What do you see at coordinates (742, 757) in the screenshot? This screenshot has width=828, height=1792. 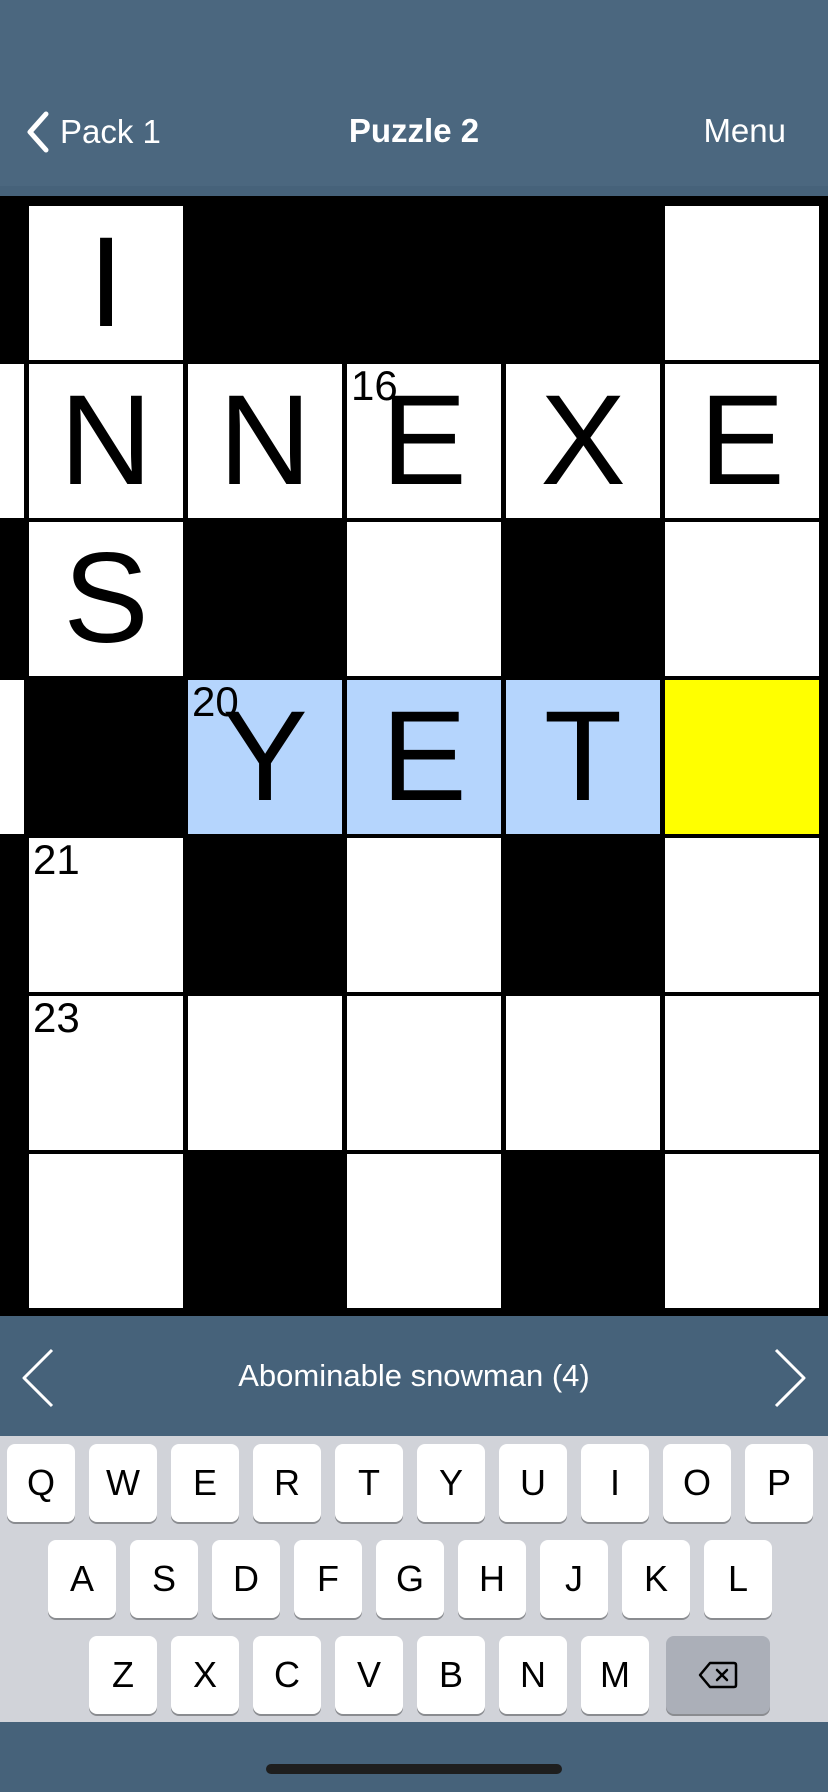 I see `grid-cell-selected` at bounding box center [742, 757].